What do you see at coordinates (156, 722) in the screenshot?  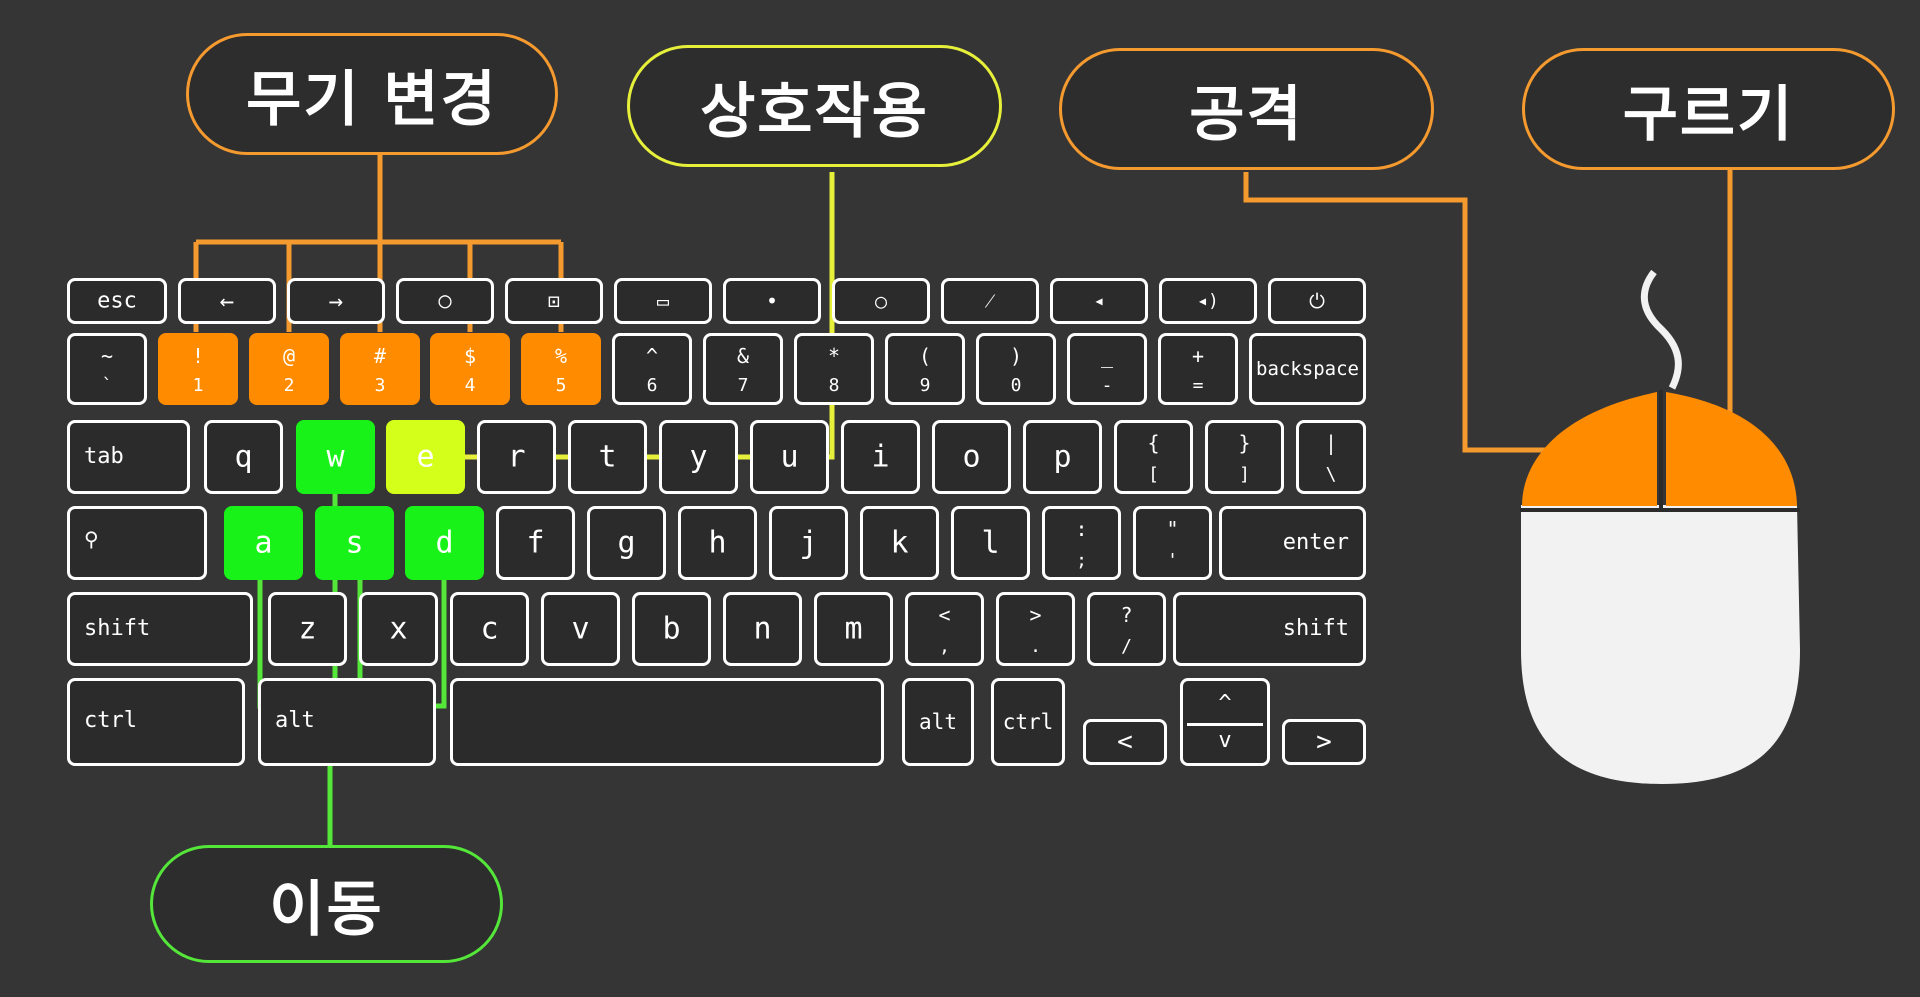 I see `key-ctrl-left: ctrl` at bounding box center [156, 722].